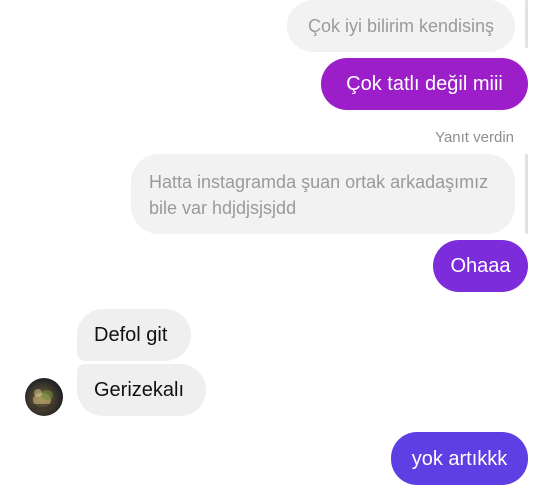  Describe the element at coordinates (141, 390) in the screenshot. I see `received-message-bubble: Gerizekalı` at that location.